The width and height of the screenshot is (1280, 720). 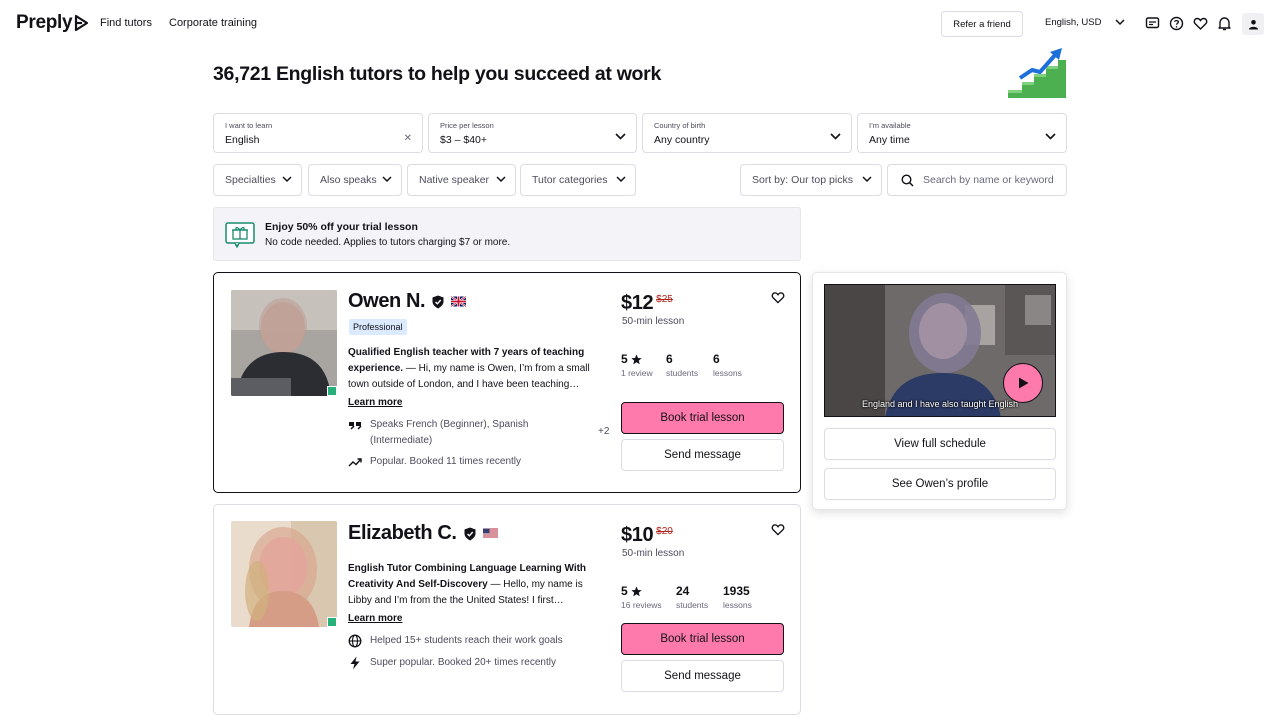 I want to click on price-current: $10, so click(x=637, y=535).